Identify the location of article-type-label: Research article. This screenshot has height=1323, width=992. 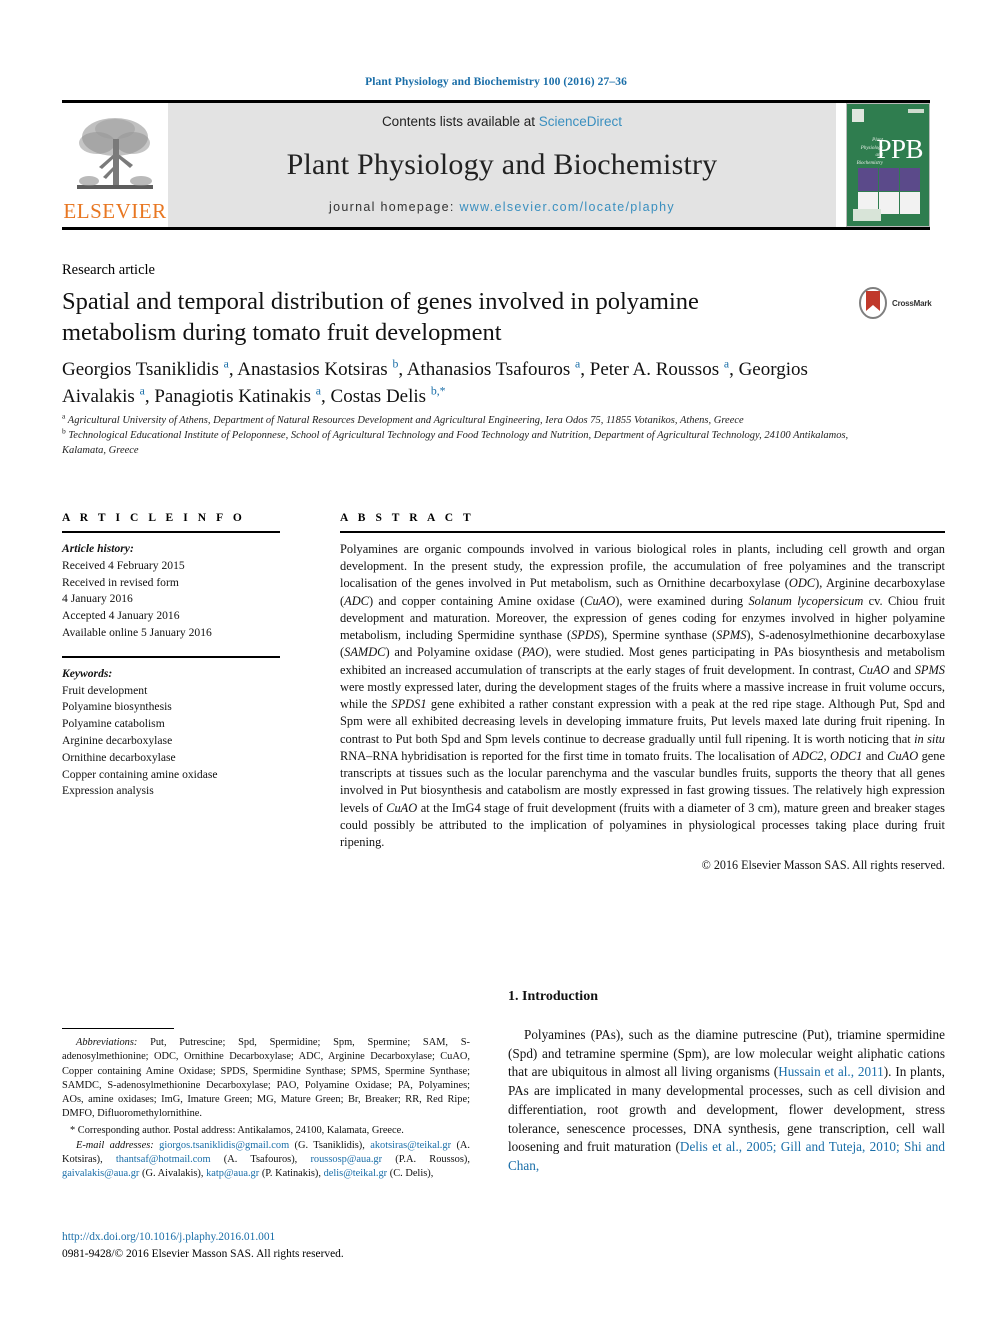
(108, 270).